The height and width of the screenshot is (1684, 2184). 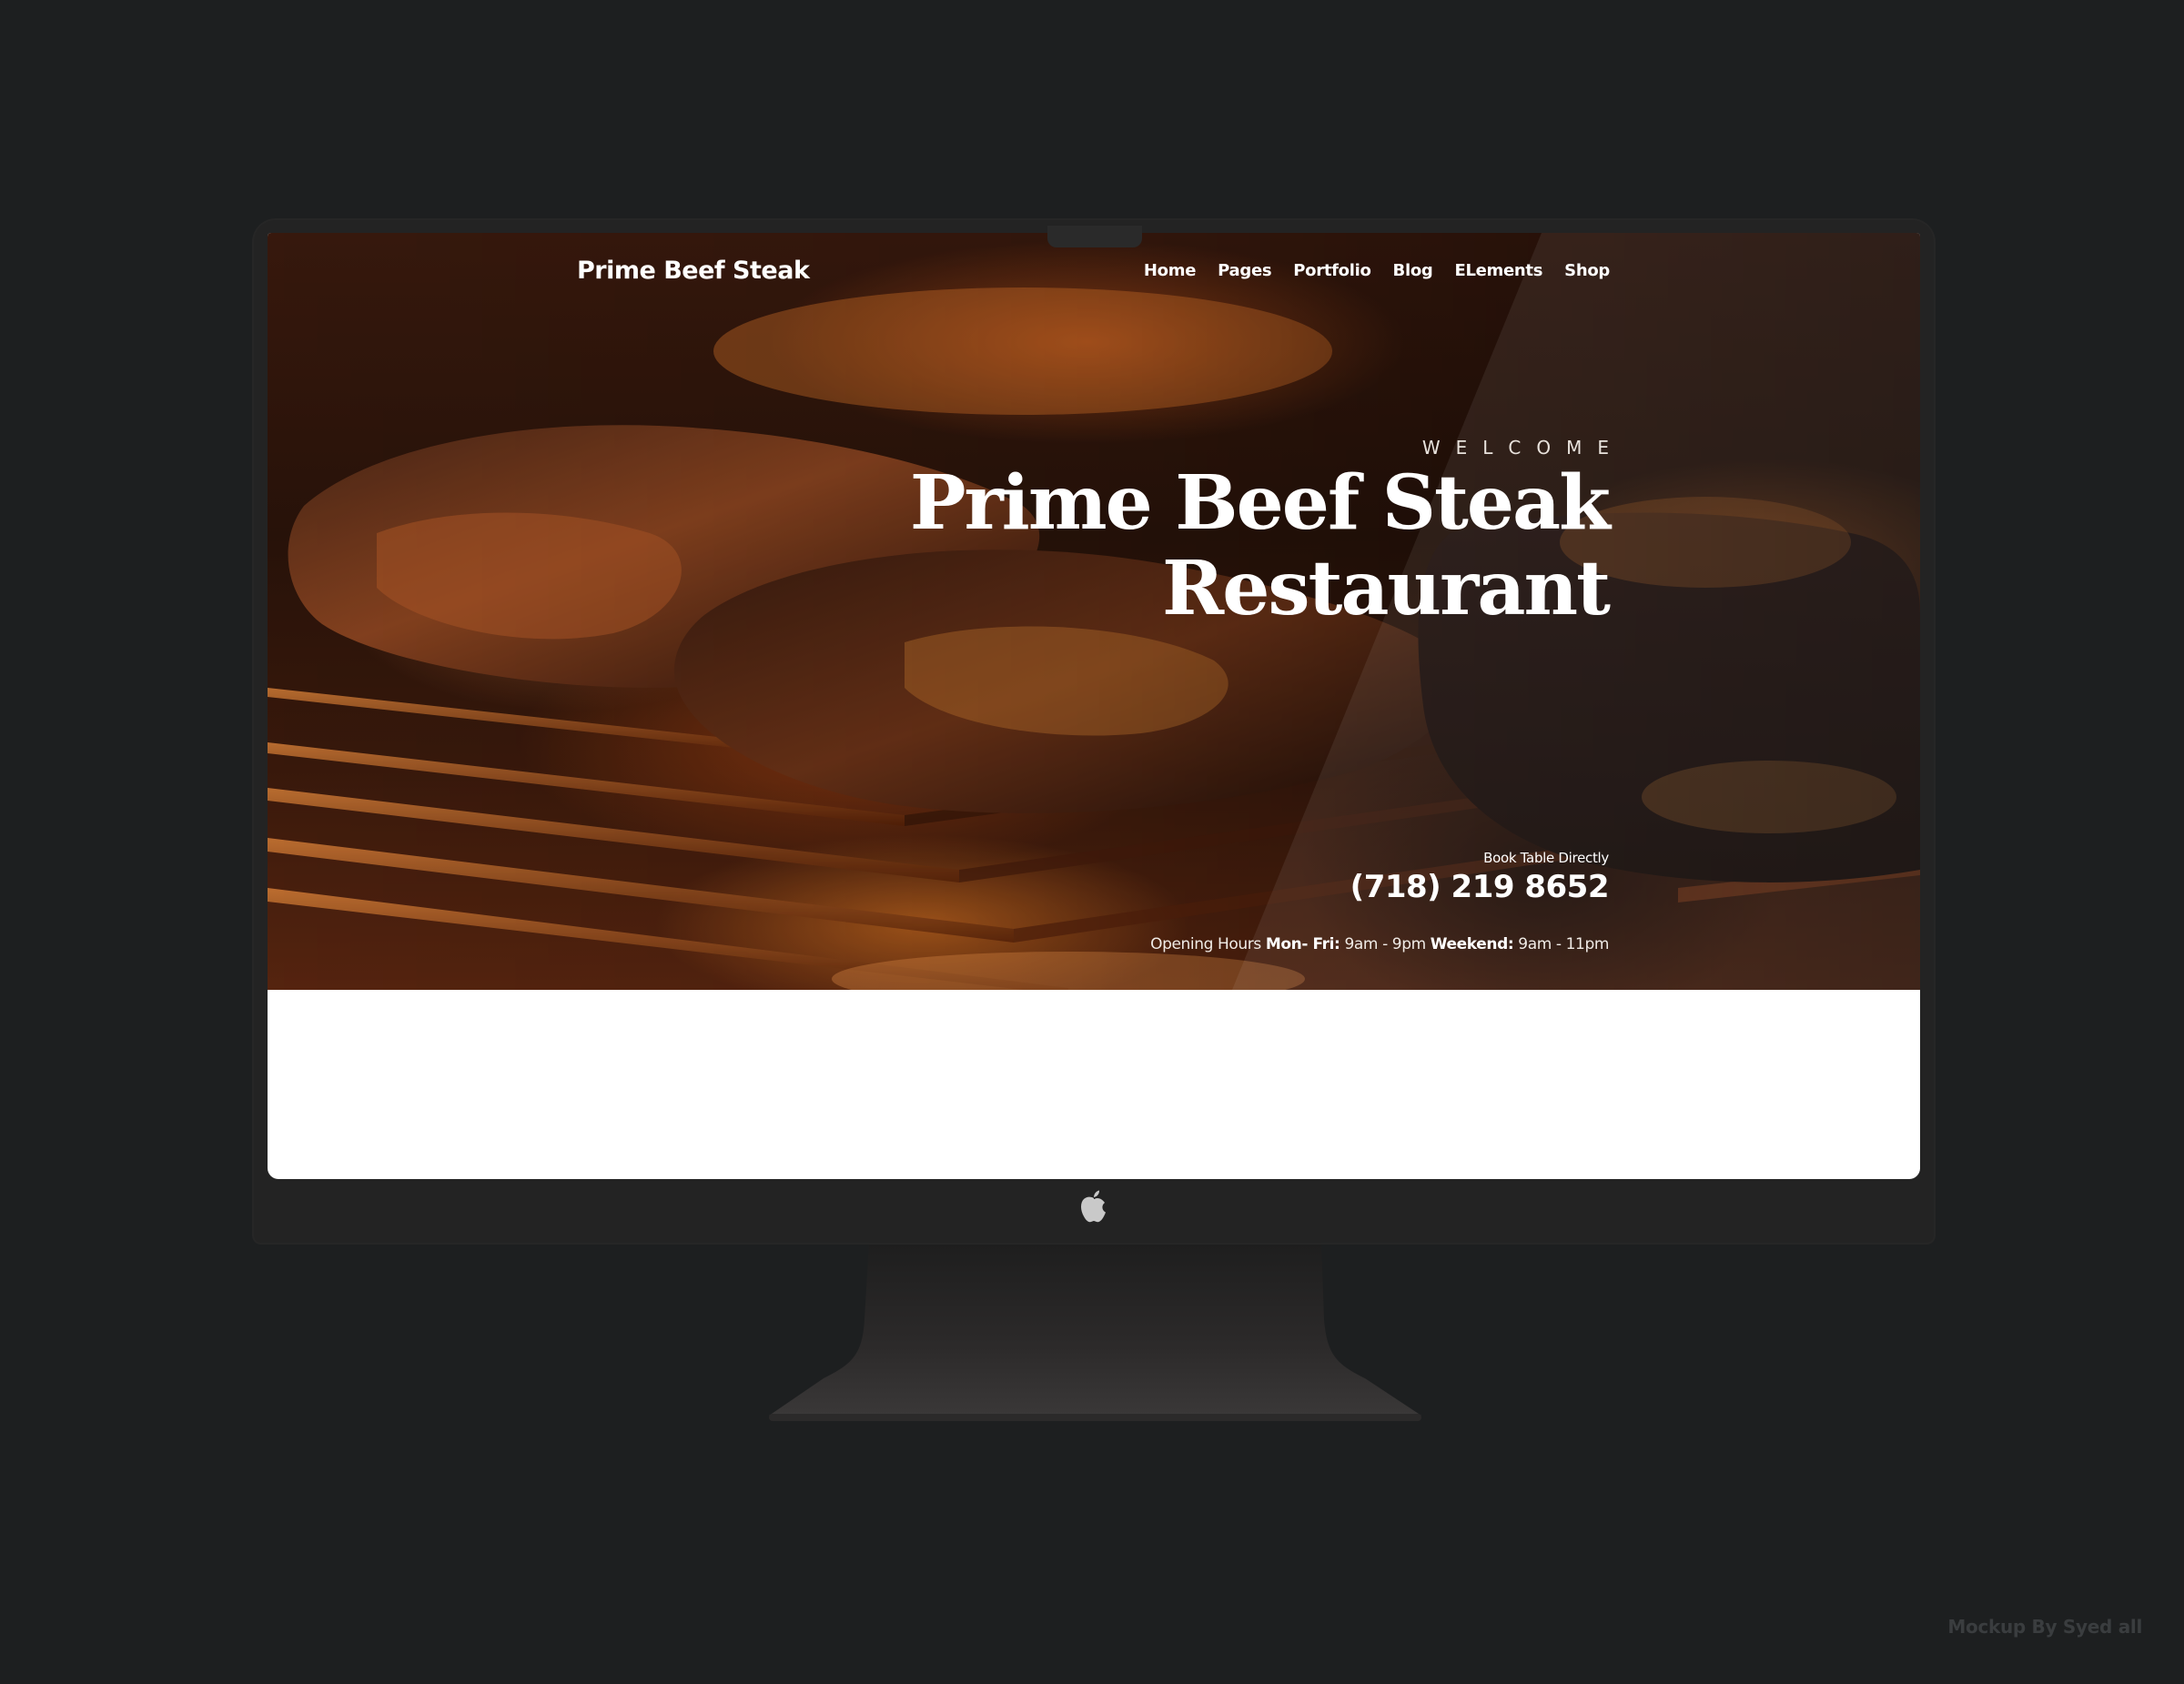 What do you see at coordinates (1332, 271) in the screenshot?
I see `nav-portfolio: Portfolio` at bounding box center [1332, 271].